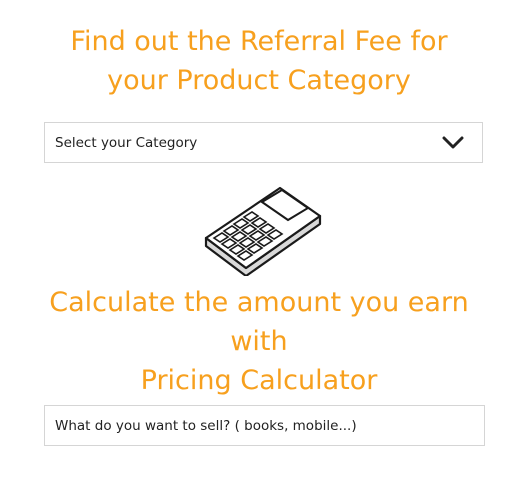 This screenshot has height=481, width=518. What do you see at coordinates (269, 425) in the screenshot?
I see `product-search-input` at bounding box center [269, 425].